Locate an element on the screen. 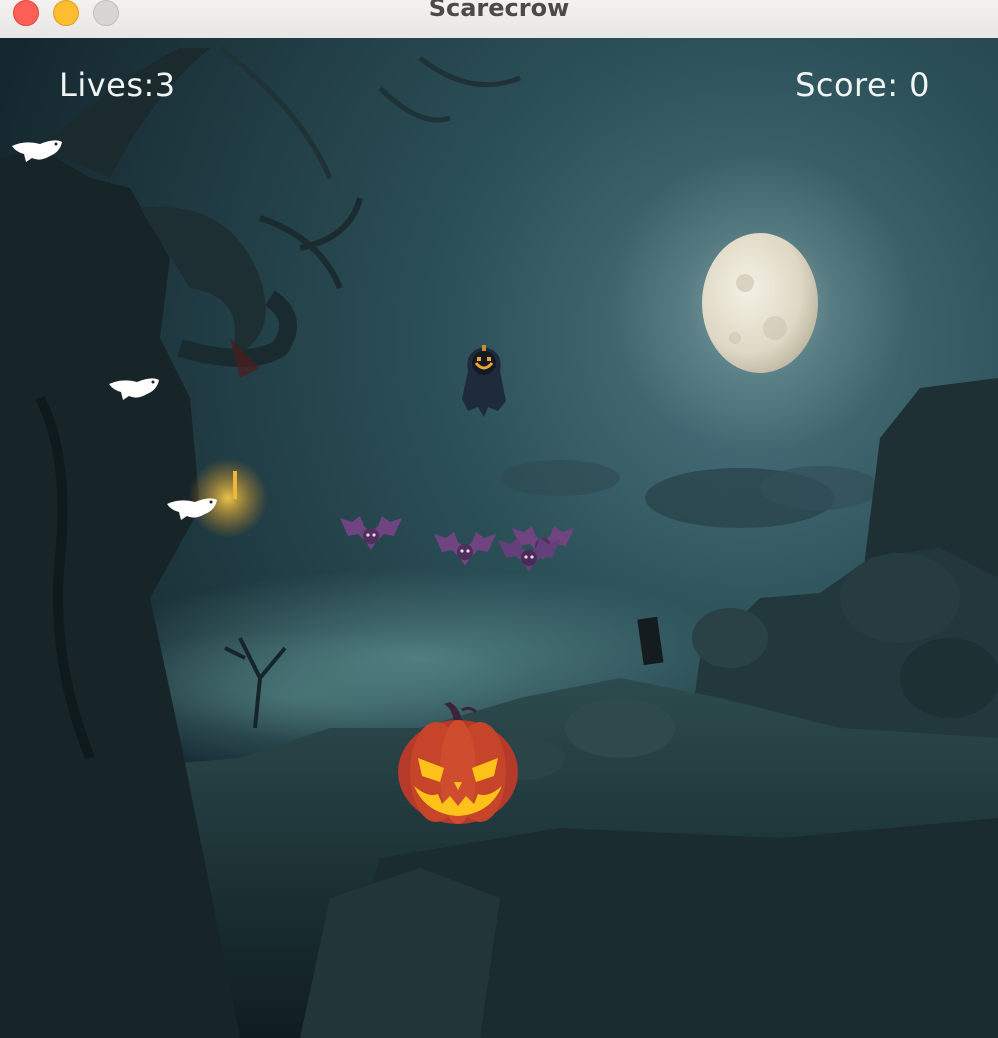 This screenshot has width=998, height=1038. lives-counter: Lives:3 is located at coordinates (117, 85).